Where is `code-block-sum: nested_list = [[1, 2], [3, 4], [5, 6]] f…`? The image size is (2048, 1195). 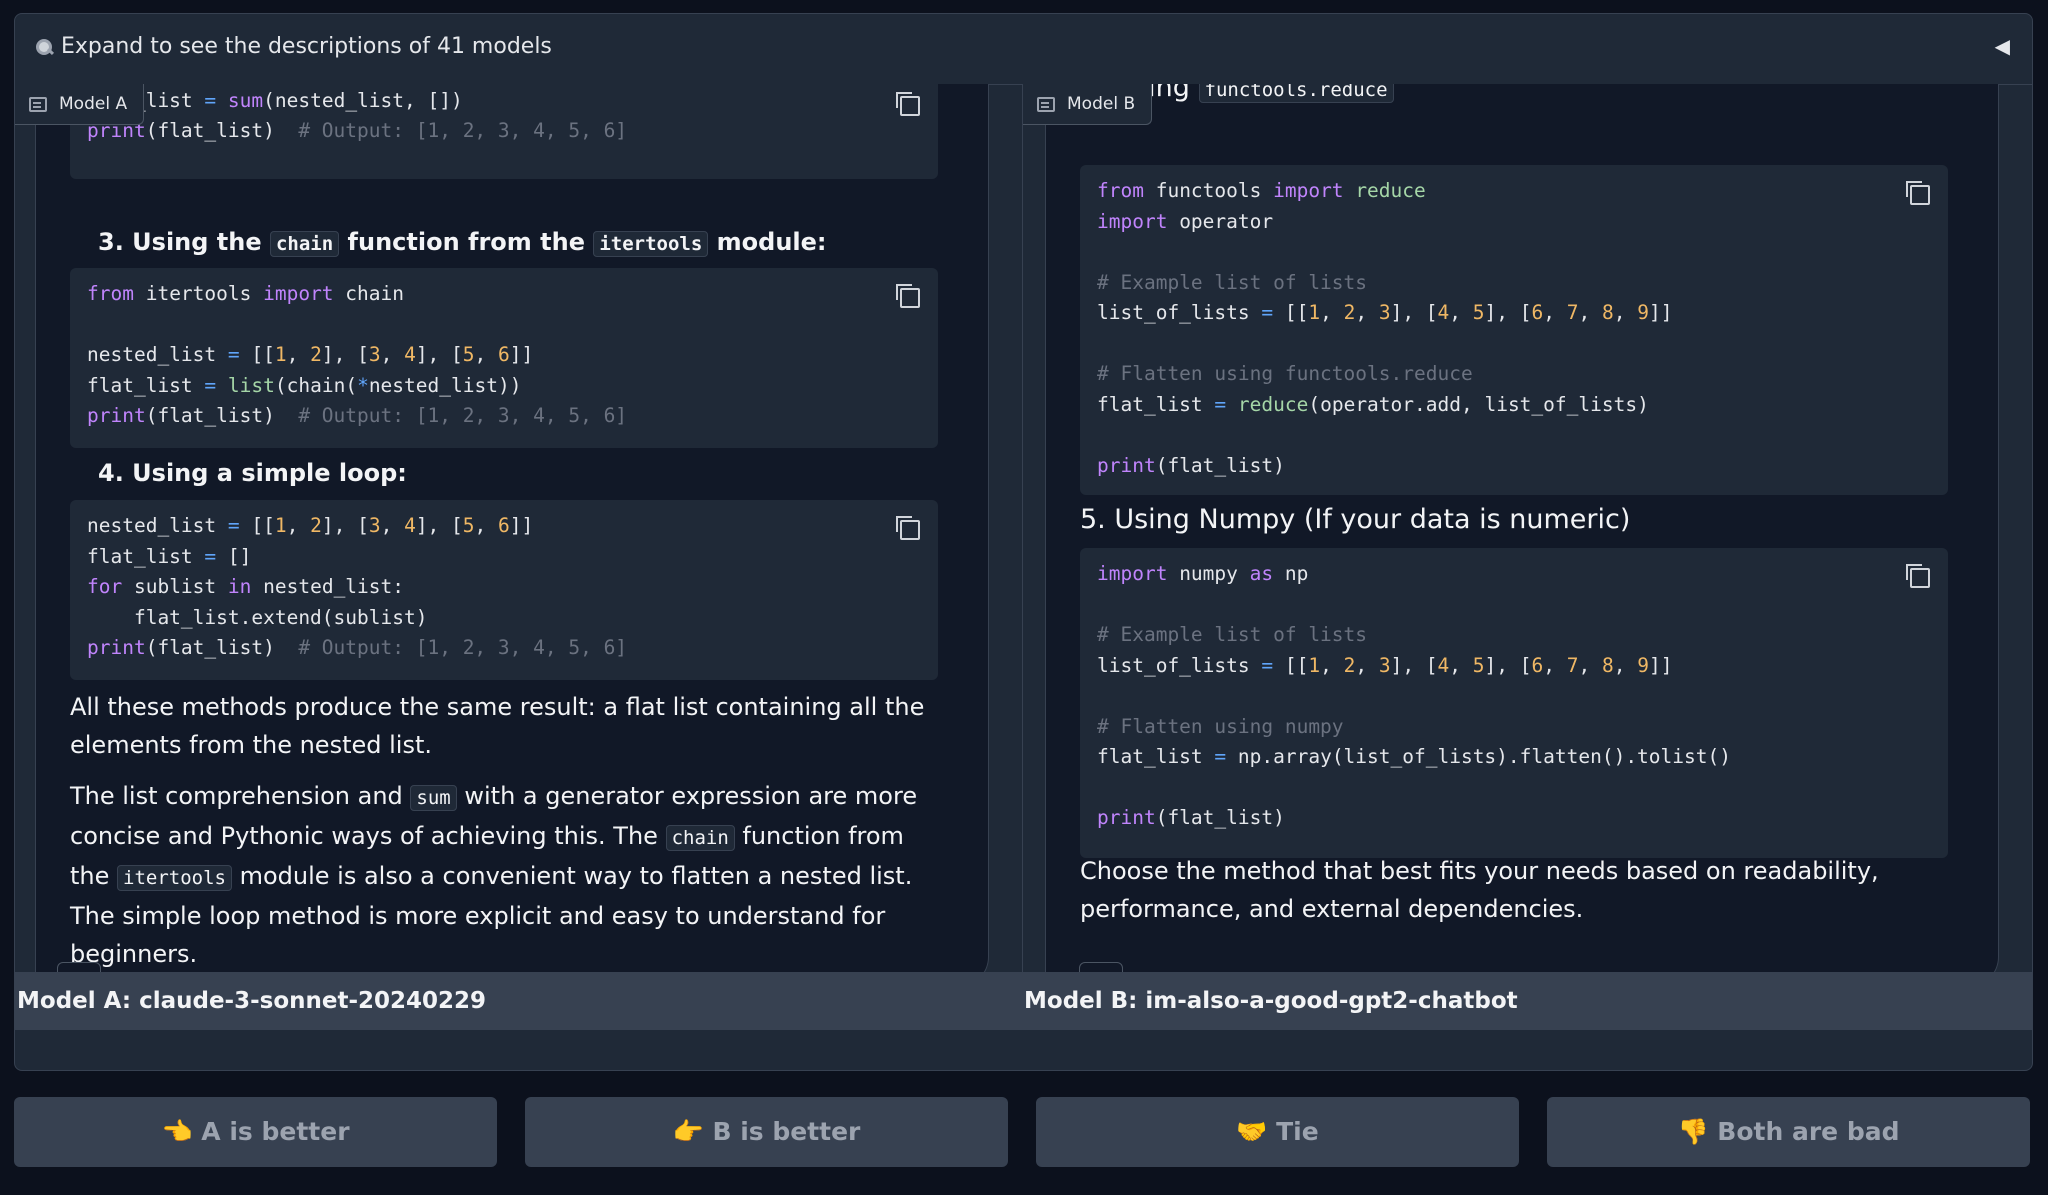 code-block-sum: nested_list = [[1, 2], [3, 4], [5, 6]] f… is located at coordinates (504, 131).